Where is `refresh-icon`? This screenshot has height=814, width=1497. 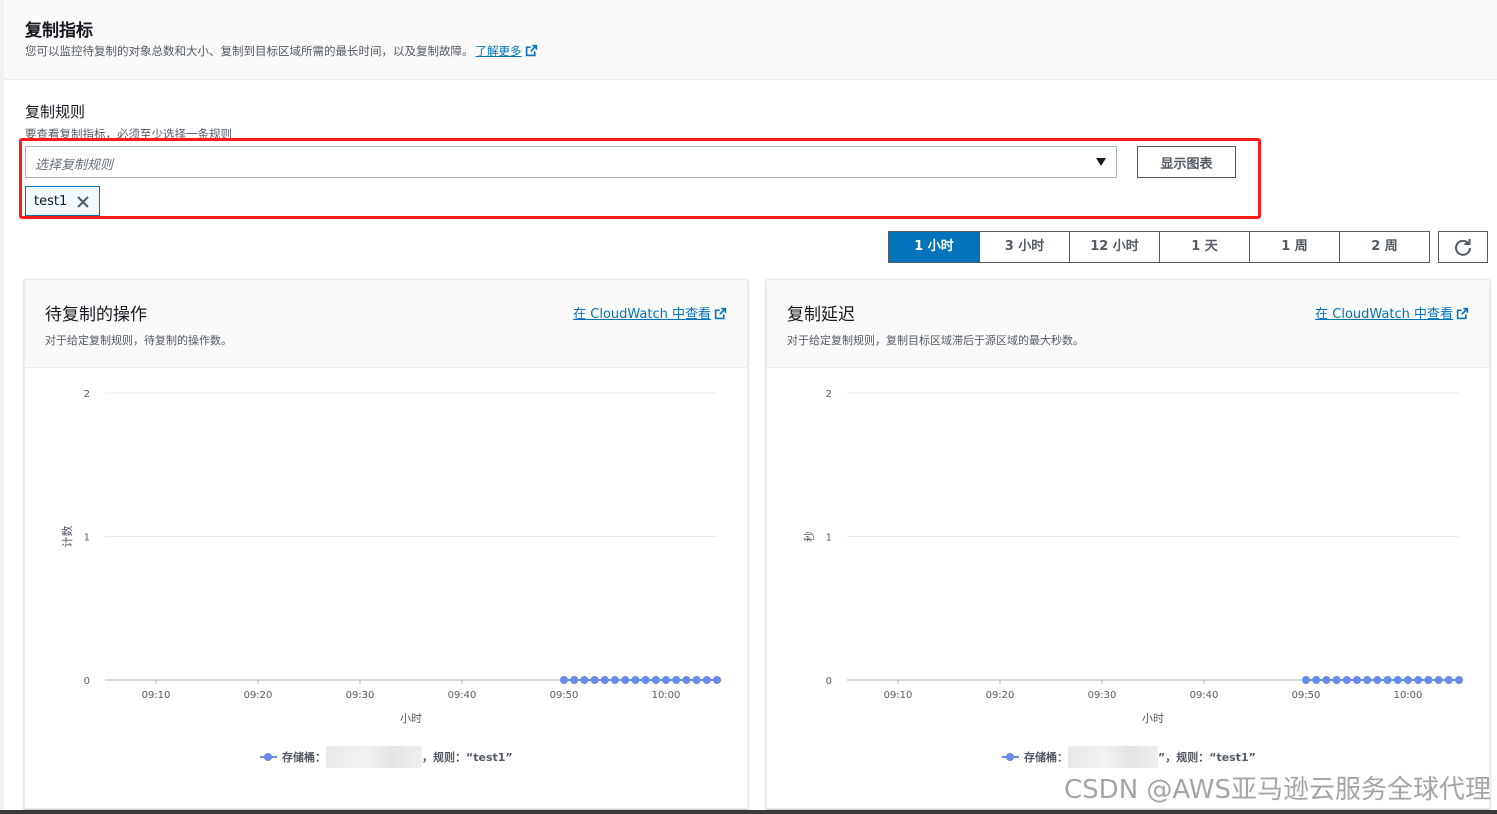
refresh-icon is located at coordinates (1463, 247).